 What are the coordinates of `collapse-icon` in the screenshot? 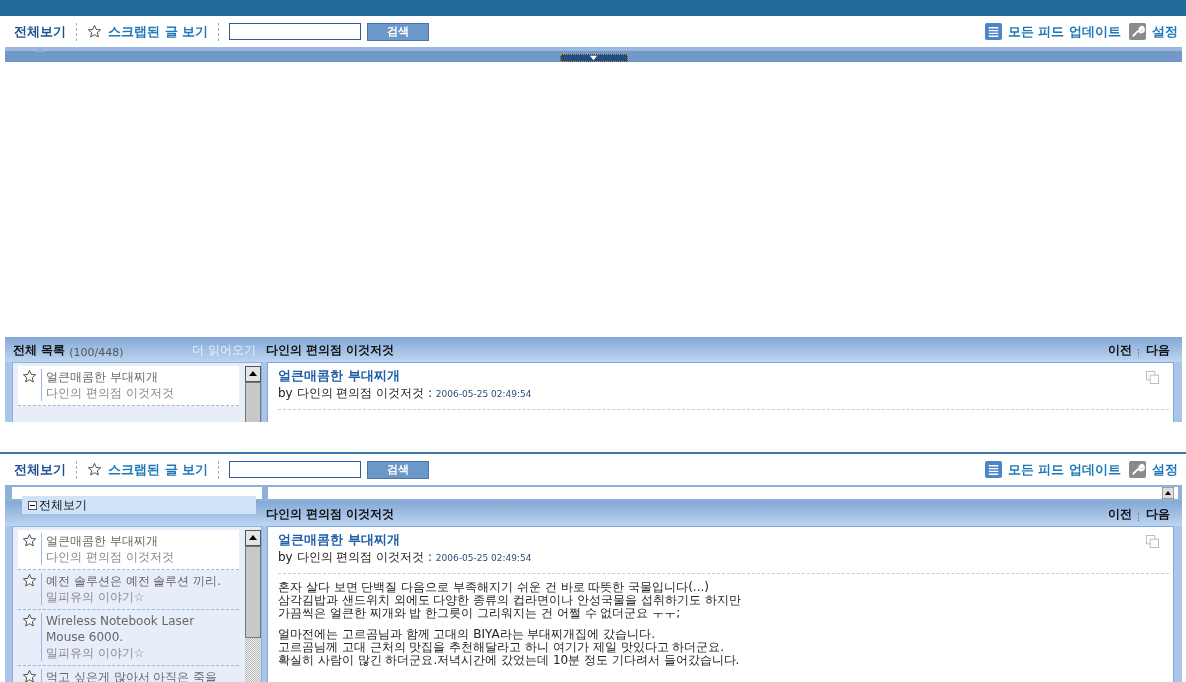 It's located at (32, 505).